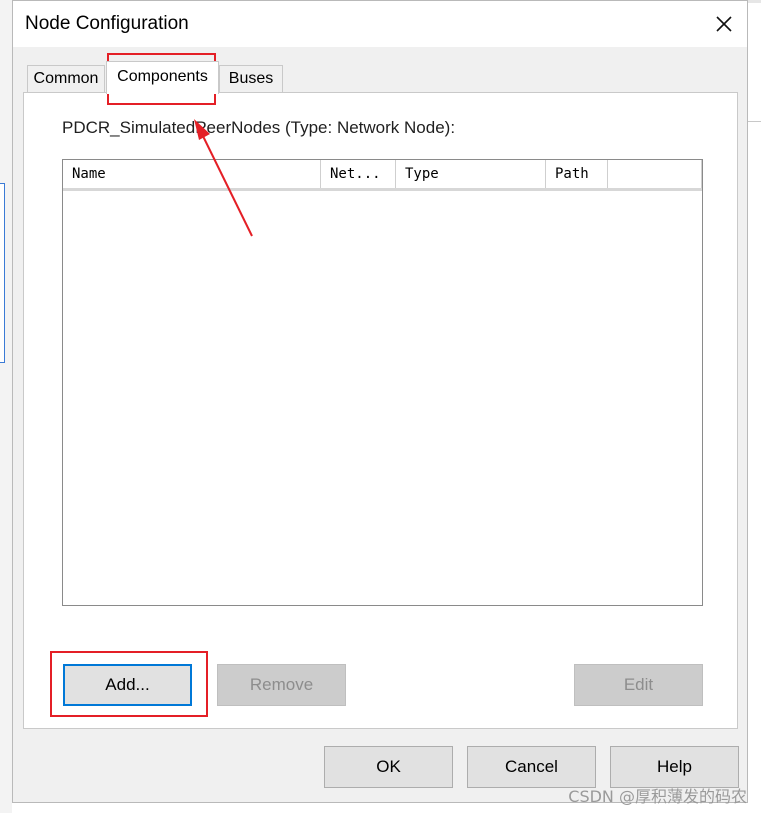 This screenshot has height=813, width=761. Describe the element at coordinates (251, 78) in the screenshot. I see `tab-buses: Buses` at that location.